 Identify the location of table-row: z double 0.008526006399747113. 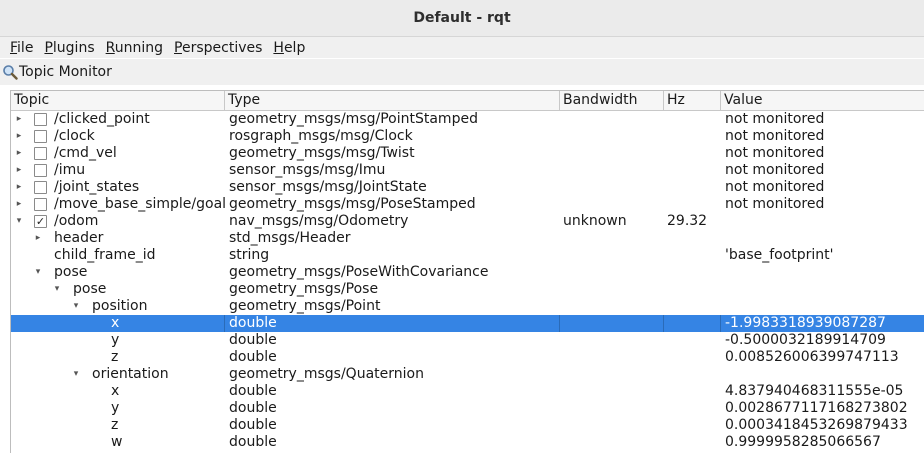
(467, 357).